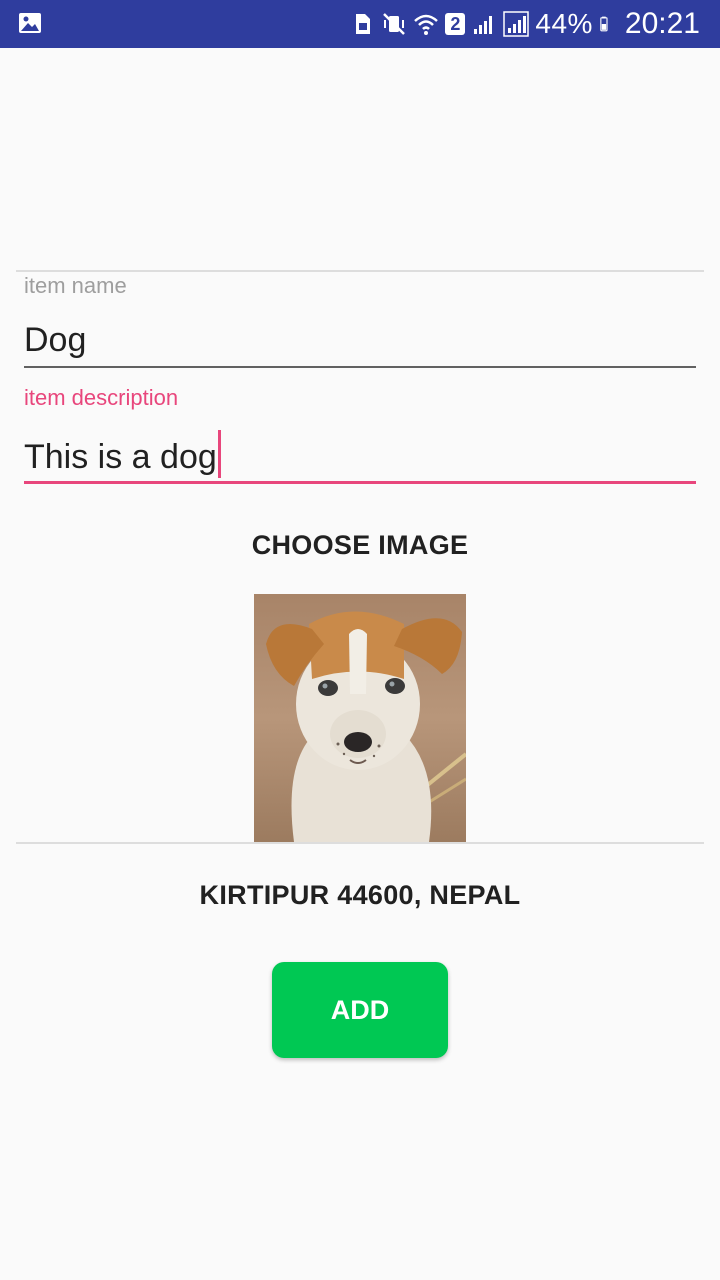 This screenshot has height=1280, width=720. Describe the element at coordinates (360, 1010) in the screenshot. I see `add-button: ADD` at that location.